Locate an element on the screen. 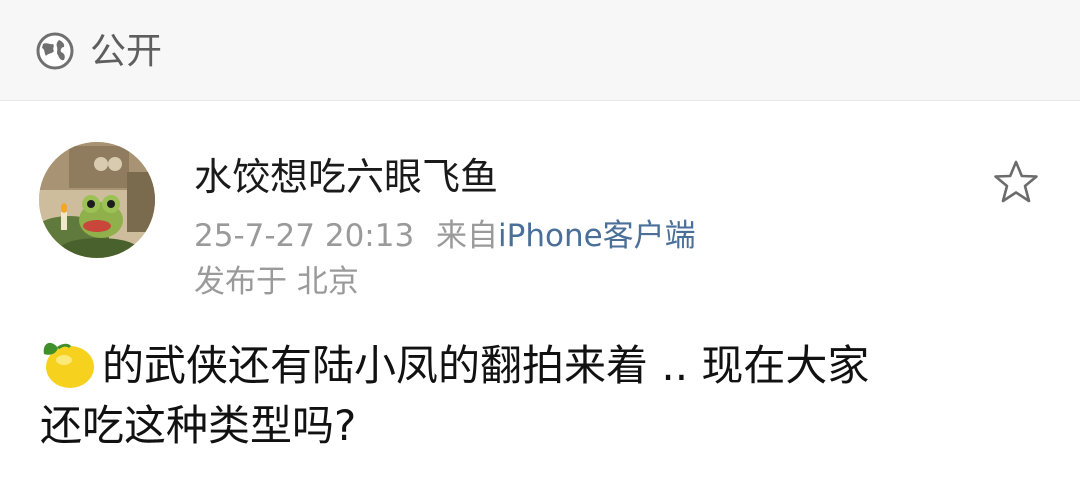 Image resolution: width=1080 pixels, height=494 pixels. source-app-link: iPhone客户端 is located at coordinates (597, 236).